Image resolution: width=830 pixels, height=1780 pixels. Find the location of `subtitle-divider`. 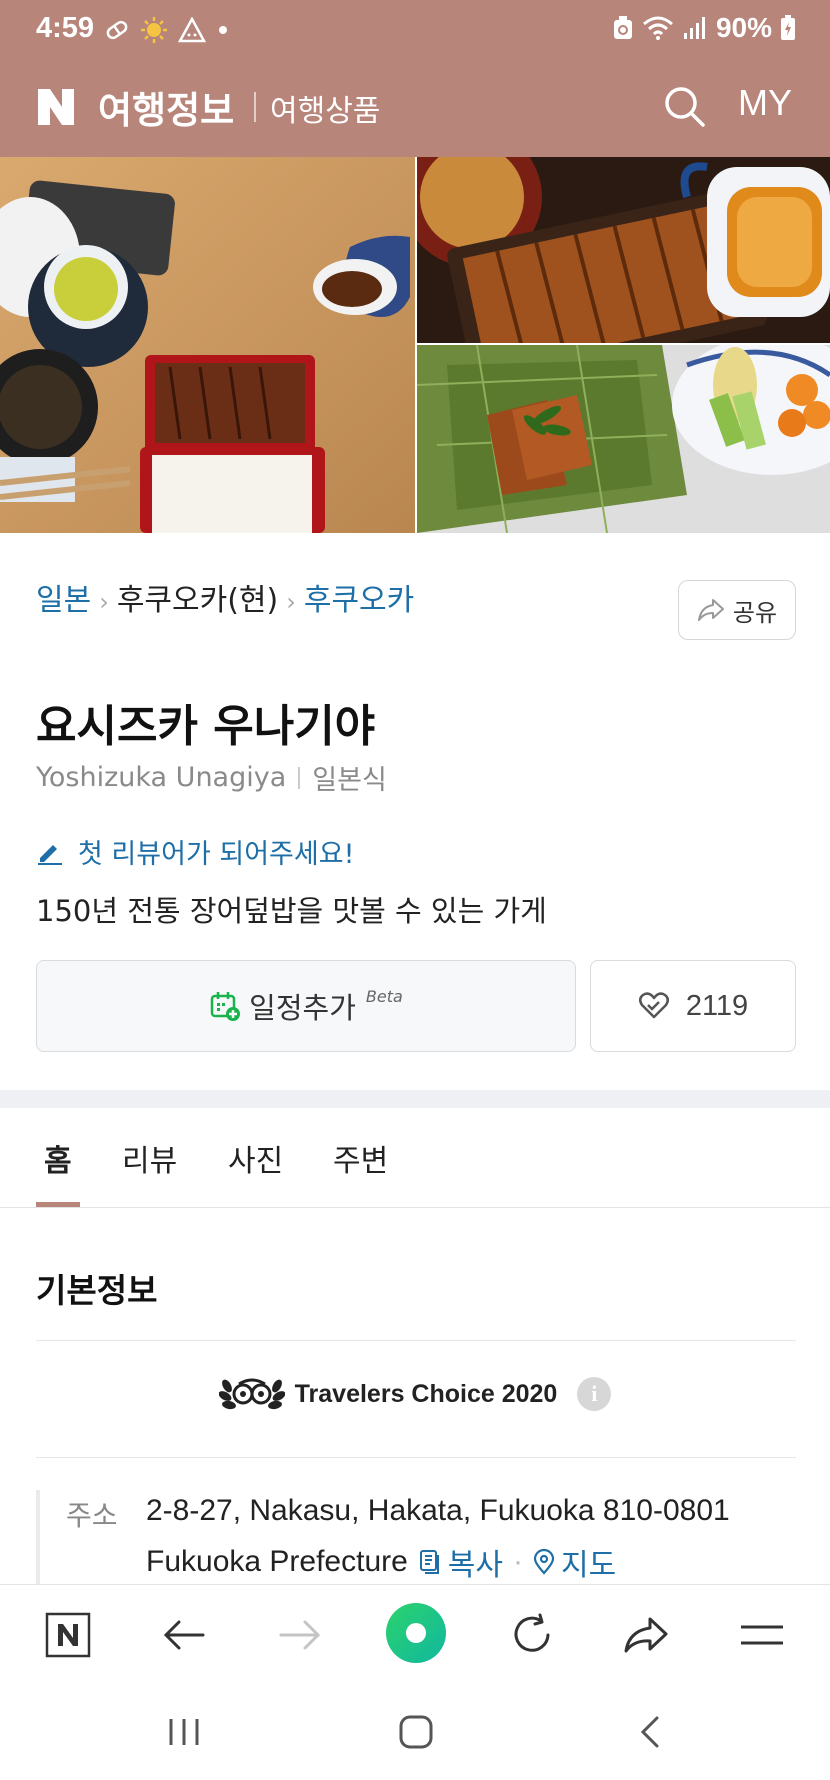

subtitle-divider is located at coordinates (299, 777).